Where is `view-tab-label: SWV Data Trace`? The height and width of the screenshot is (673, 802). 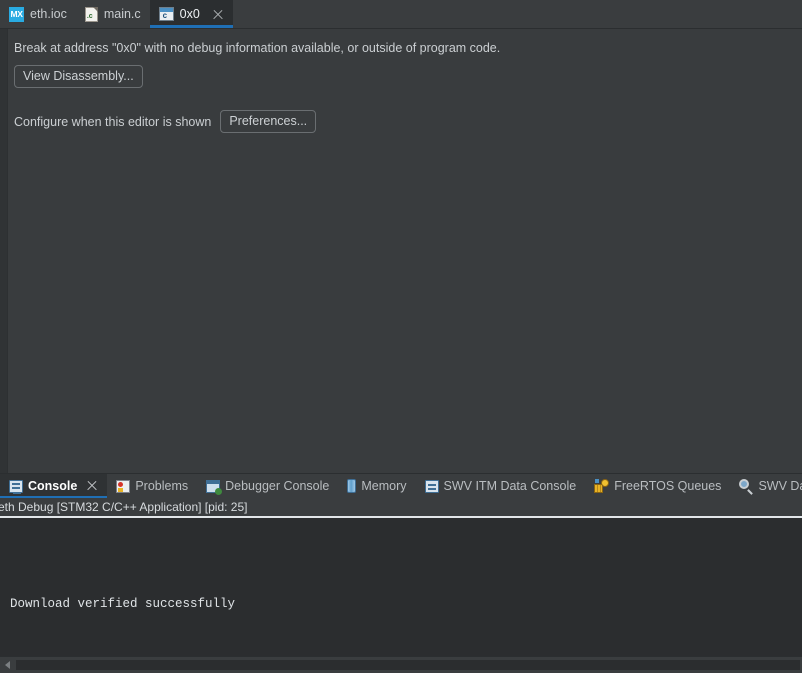
view-tab-label: SWV Data Trace is located at coordinates (780, 486).